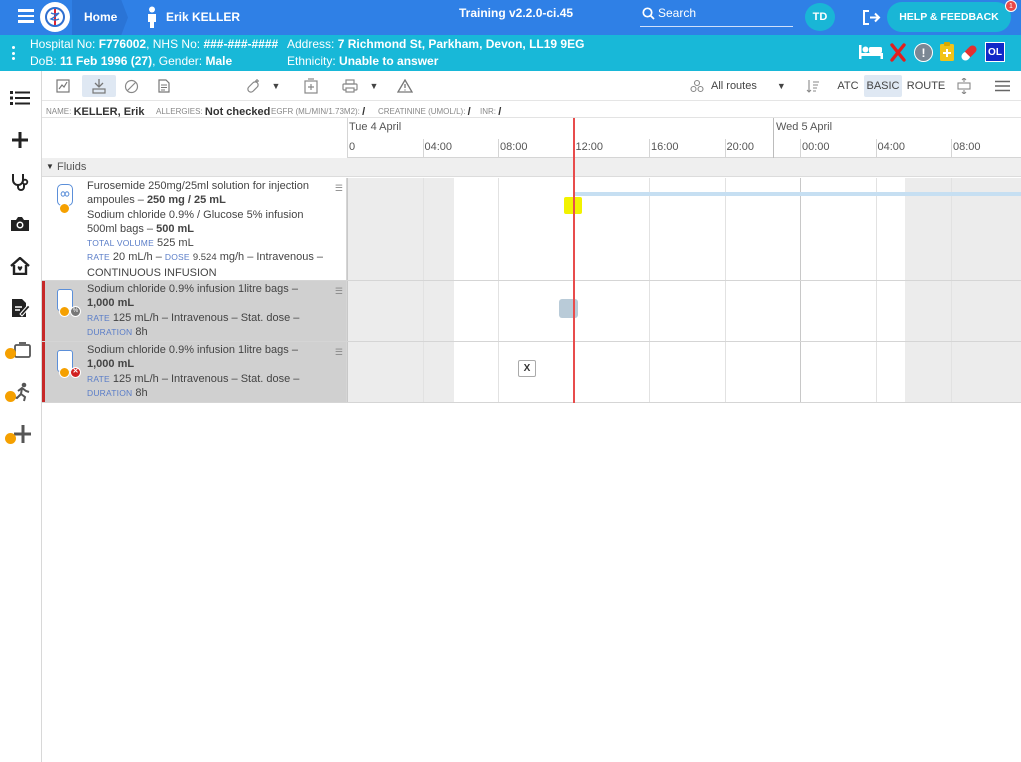 Image resolution: width=1021 pixels, height=762 pixels. I want to click on basic-view-button: BASIC, so click(883, 86).